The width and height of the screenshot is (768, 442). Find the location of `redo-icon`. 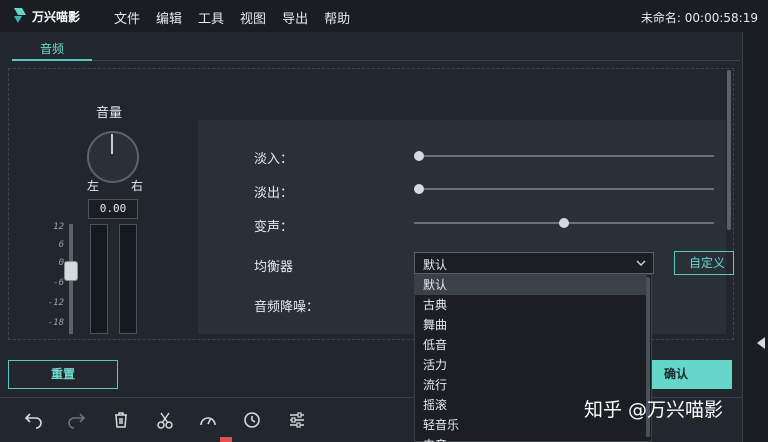

redo-icon is located at coordinates (76, 420).